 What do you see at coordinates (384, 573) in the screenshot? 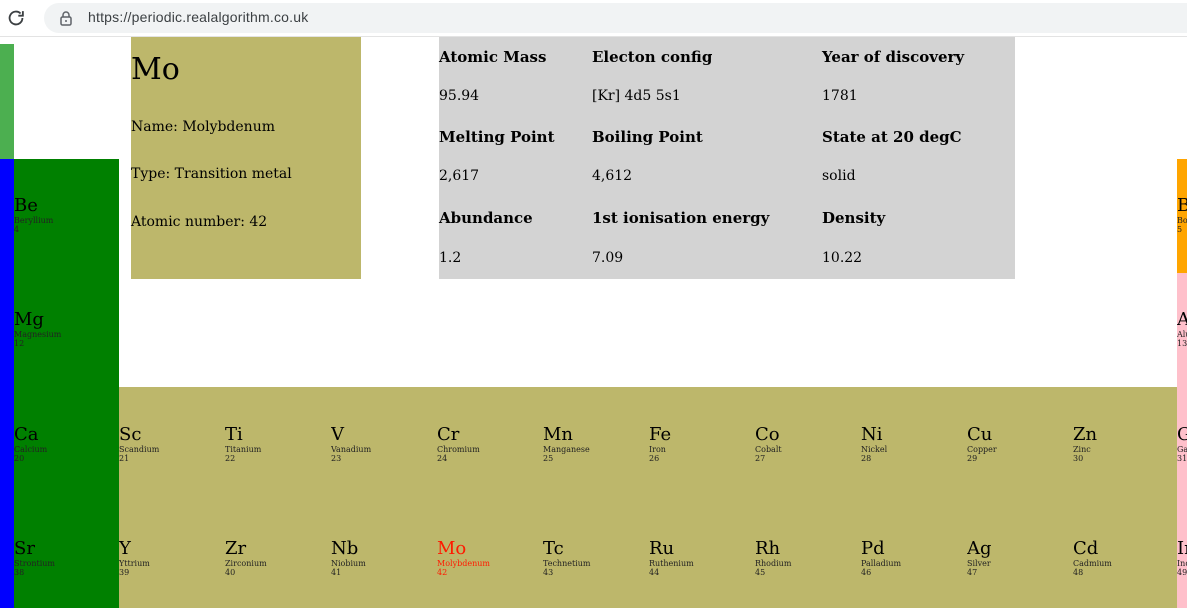
I see `element-nb: Nb Niobium 41` at bounding box center [384, 573].